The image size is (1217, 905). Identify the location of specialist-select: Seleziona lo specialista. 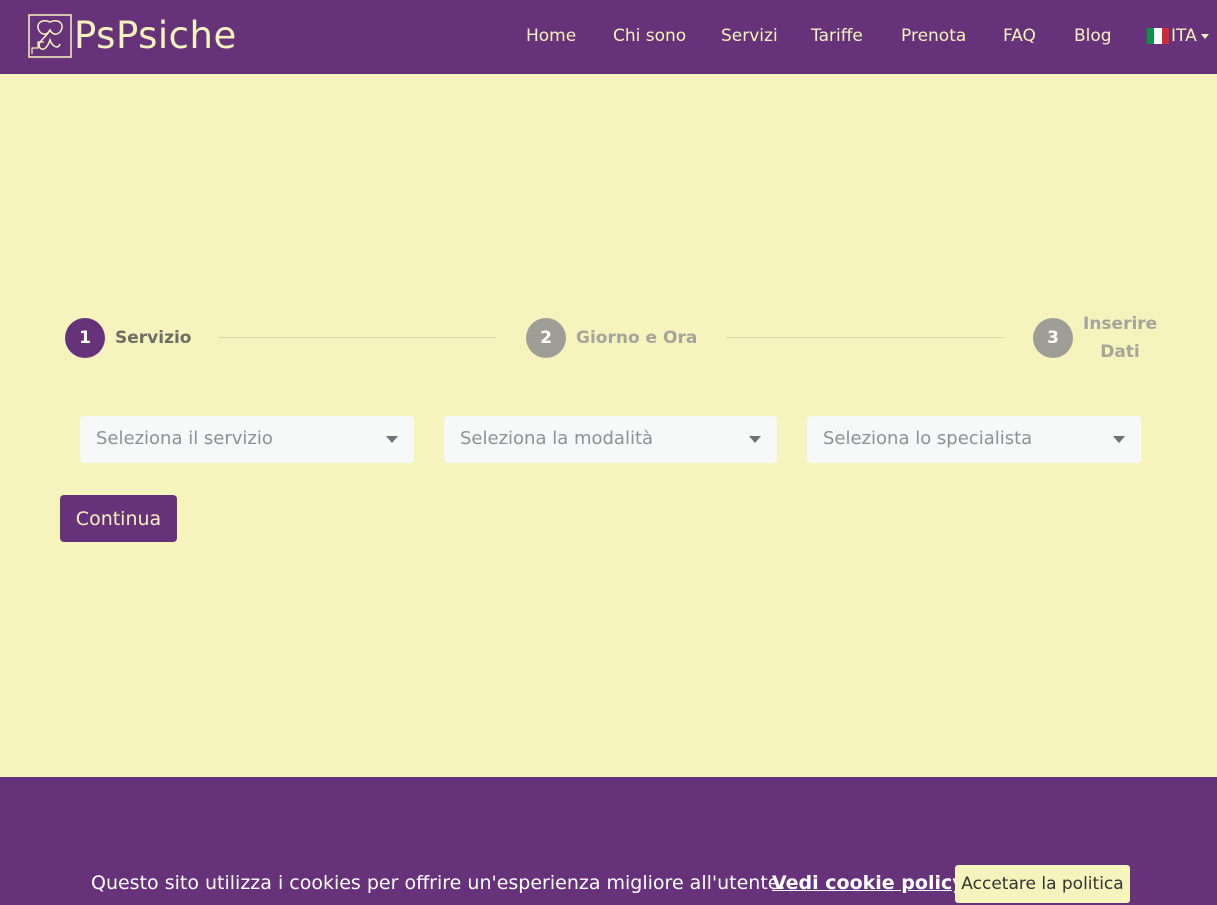
(974, 439).